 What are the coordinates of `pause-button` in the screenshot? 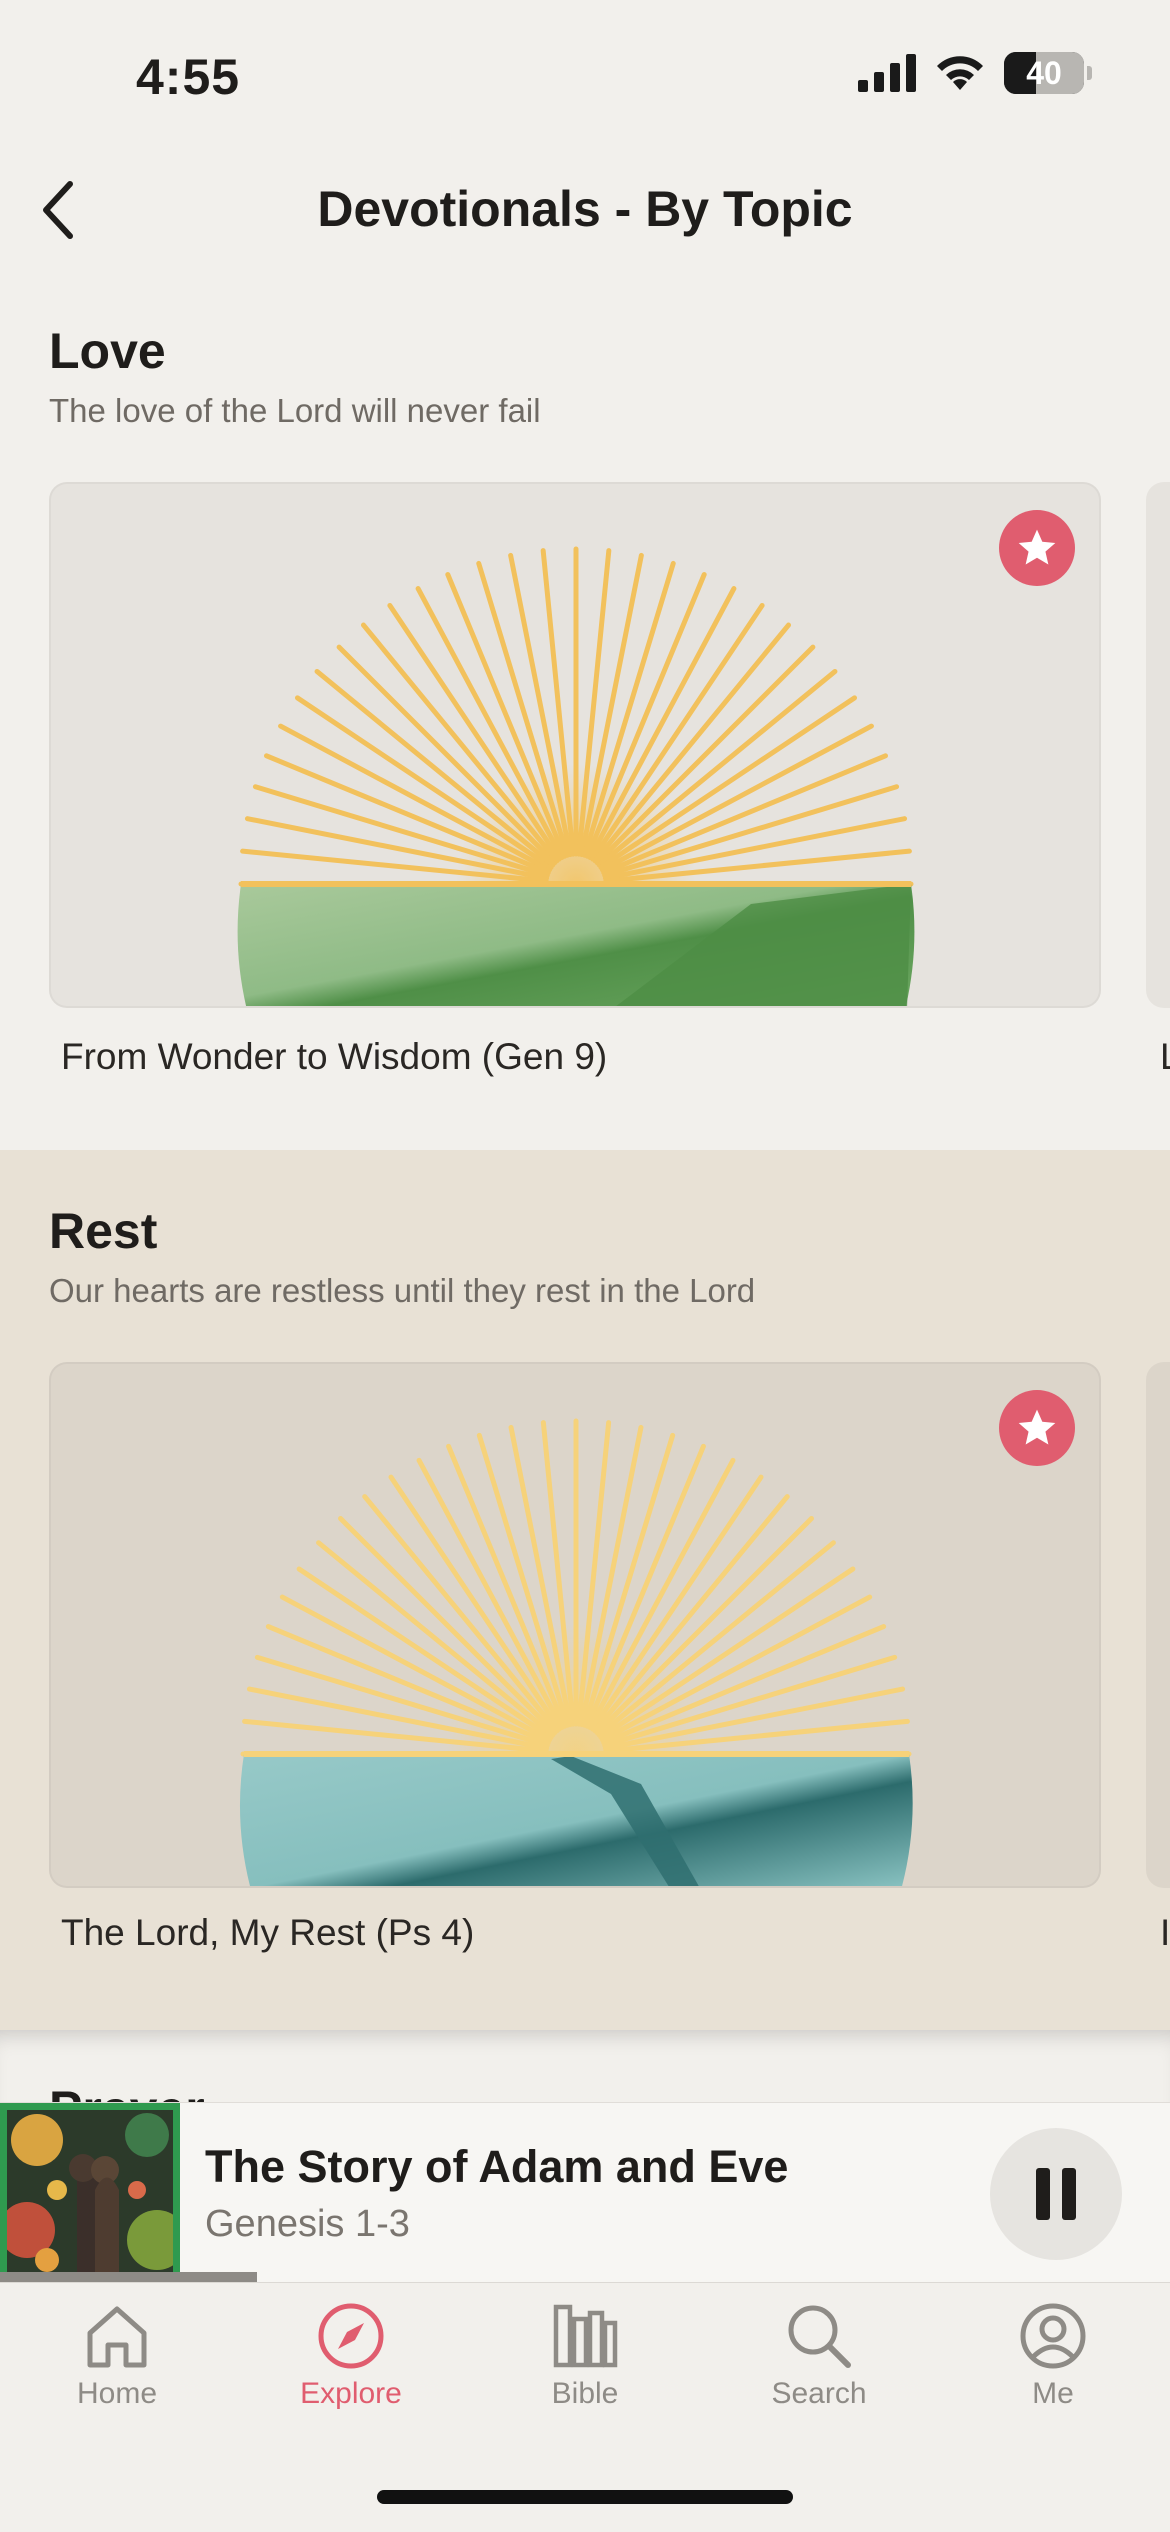 It's located at (1056, 2194).